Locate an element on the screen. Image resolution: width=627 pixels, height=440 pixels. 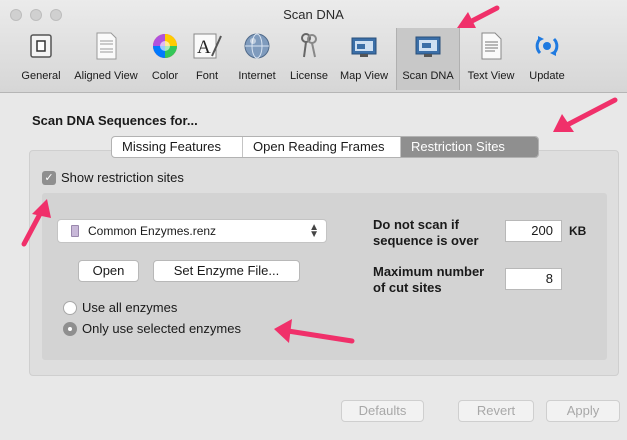
map-view-icon is located at coordinates (364, 47).